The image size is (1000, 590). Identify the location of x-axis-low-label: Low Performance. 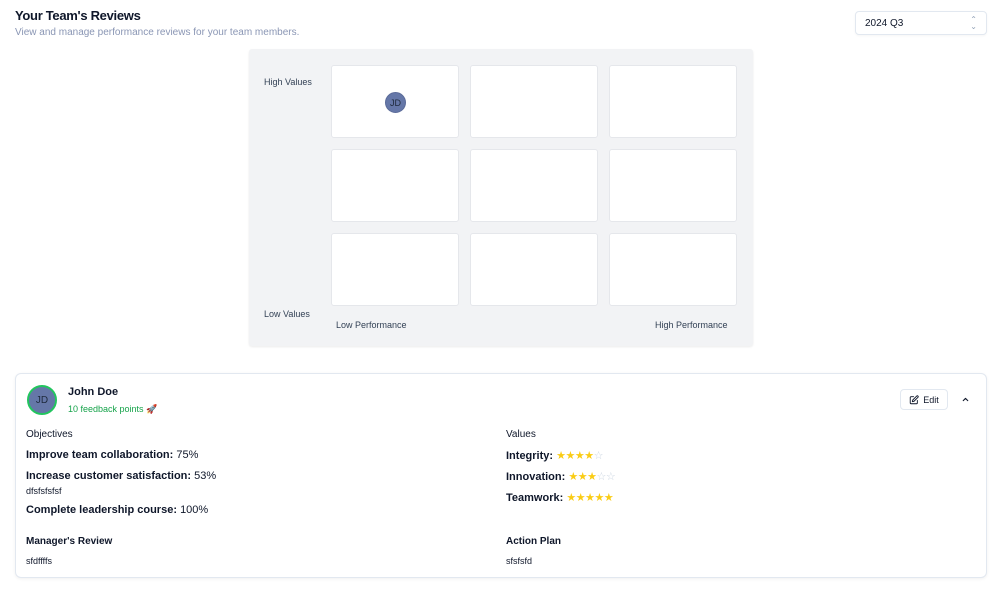
(371, 325).